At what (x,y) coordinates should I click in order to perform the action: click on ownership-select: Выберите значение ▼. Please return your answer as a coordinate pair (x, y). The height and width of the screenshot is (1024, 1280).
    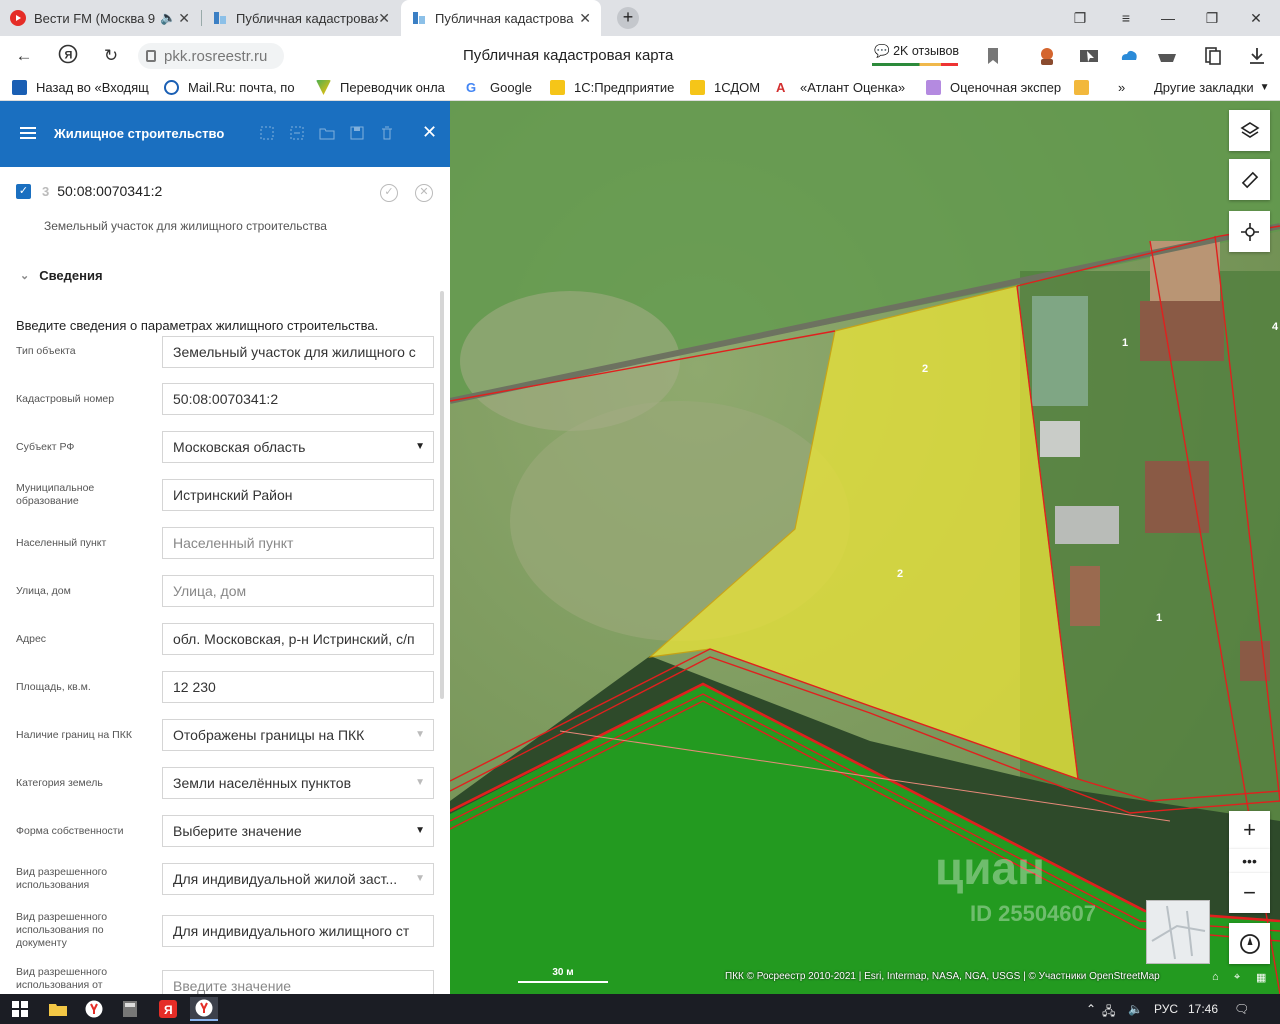
    Looking at the image, I should click on (298, 831).